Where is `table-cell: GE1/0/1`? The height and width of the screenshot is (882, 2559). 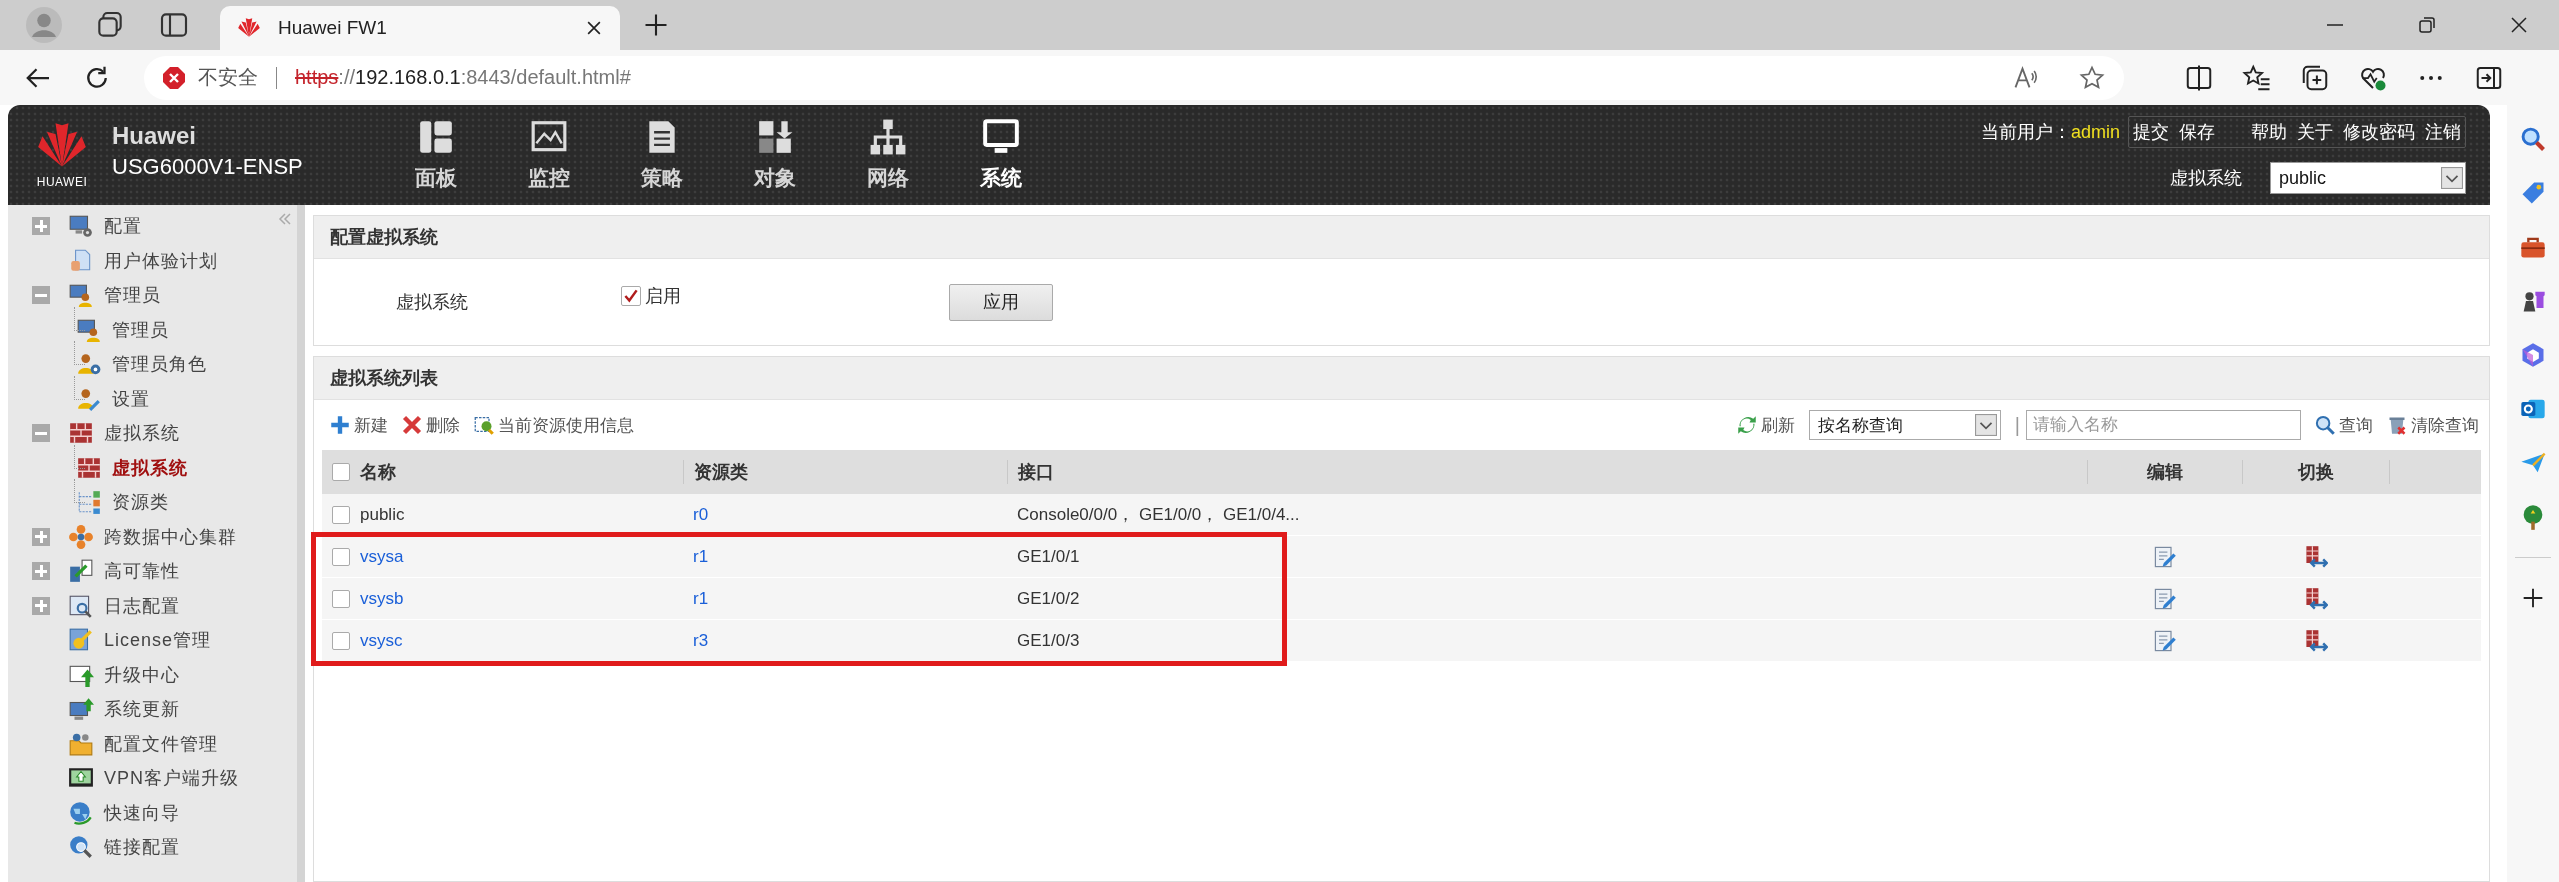
table-cell: GE1/0/1 is located at coordinates (1048, 556).